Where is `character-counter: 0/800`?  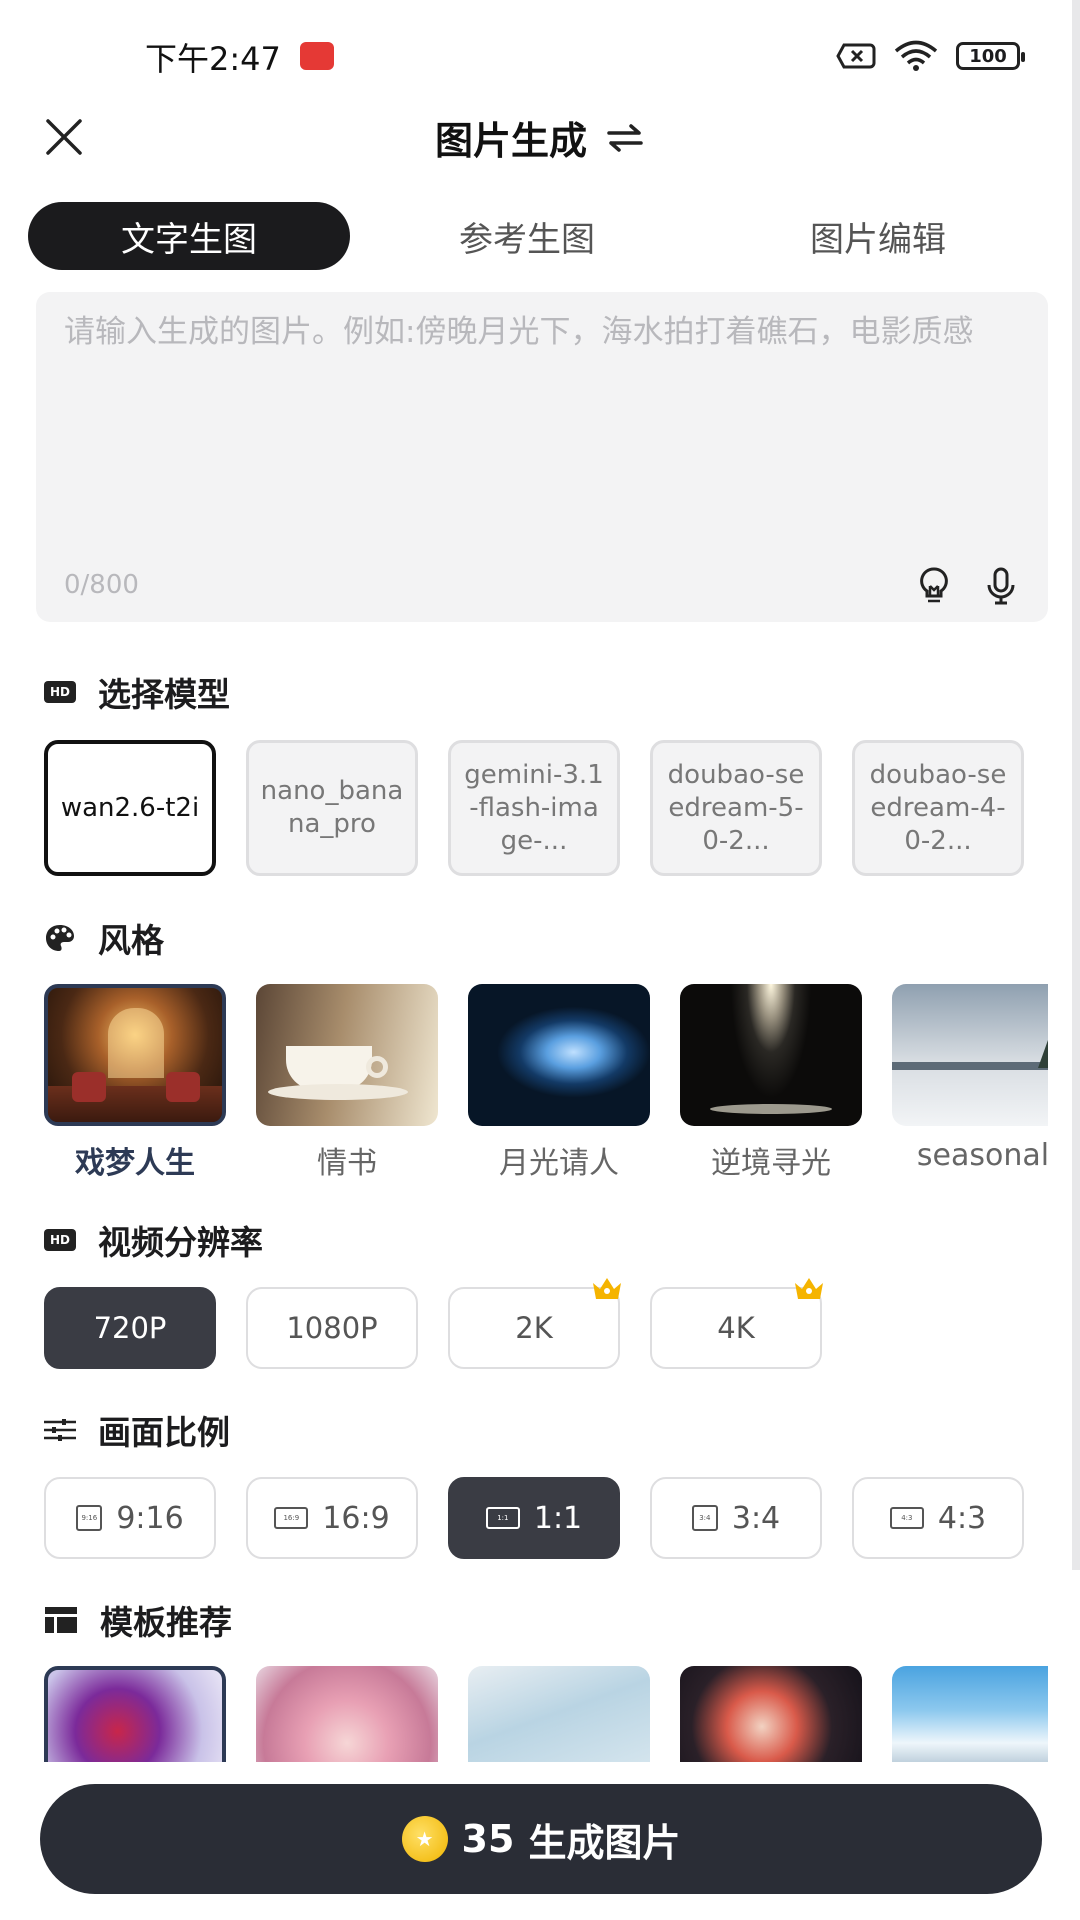 character-counter: 0/800 is located at coordinates (101, 585).